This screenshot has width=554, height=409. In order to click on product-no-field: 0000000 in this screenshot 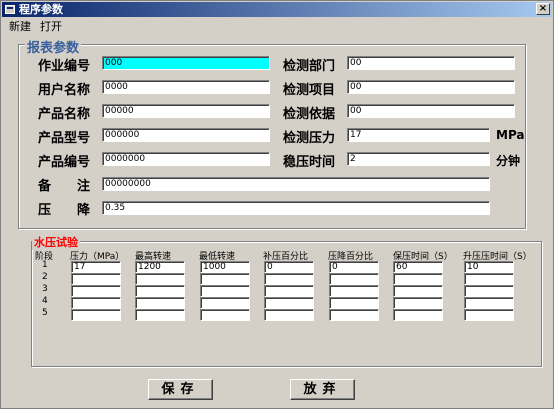, I will do `click(186, 159)`.